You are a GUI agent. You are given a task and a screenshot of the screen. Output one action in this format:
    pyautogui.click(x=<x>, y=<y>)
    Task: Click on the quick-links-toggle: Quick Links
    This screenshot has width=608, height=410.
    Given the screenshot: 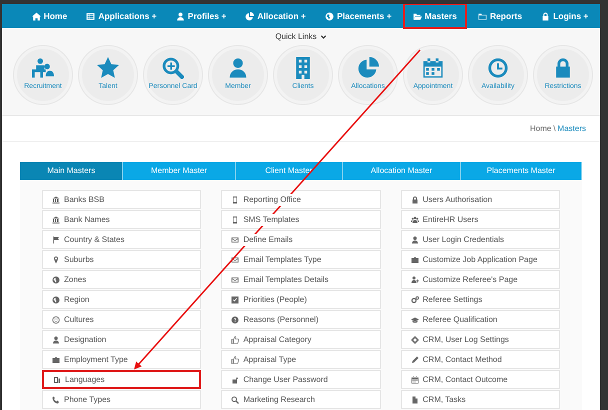 What is the action you would take?
    pyautogui.click(x=301, y=37)
    